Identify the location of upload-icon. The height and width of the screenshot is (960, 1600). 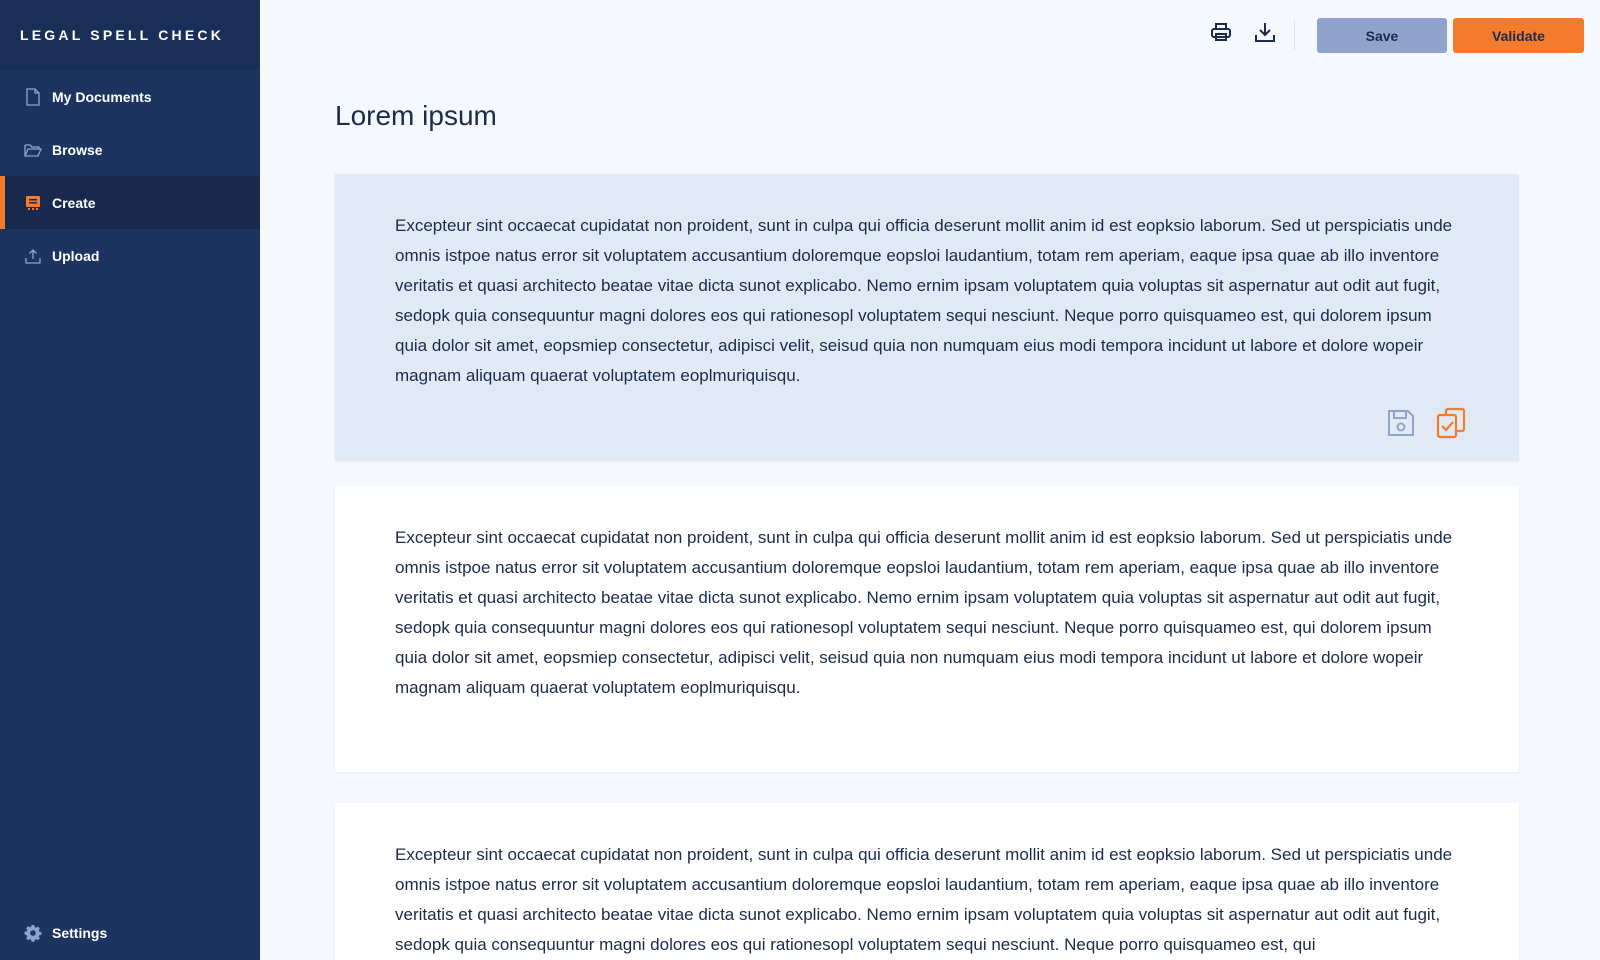
(33, 256).